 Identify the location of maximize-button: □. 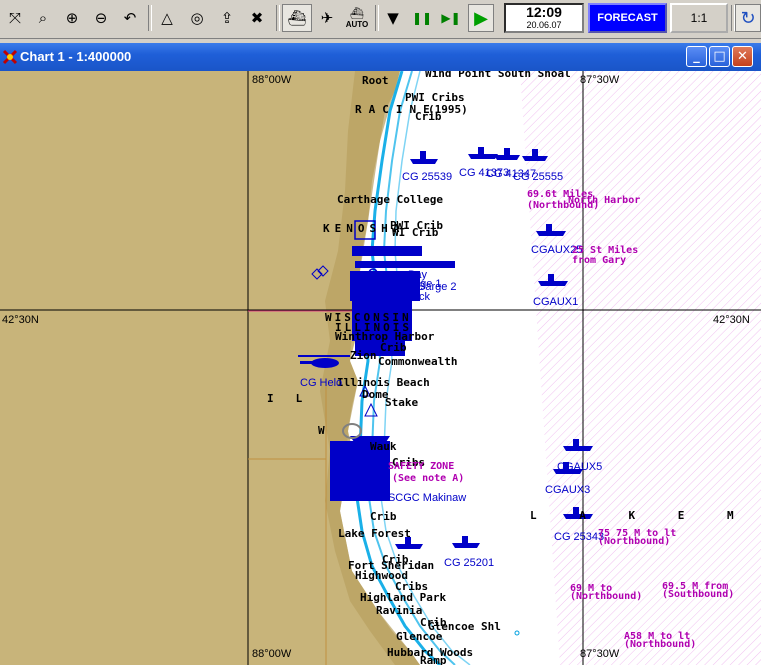
(719, 56).